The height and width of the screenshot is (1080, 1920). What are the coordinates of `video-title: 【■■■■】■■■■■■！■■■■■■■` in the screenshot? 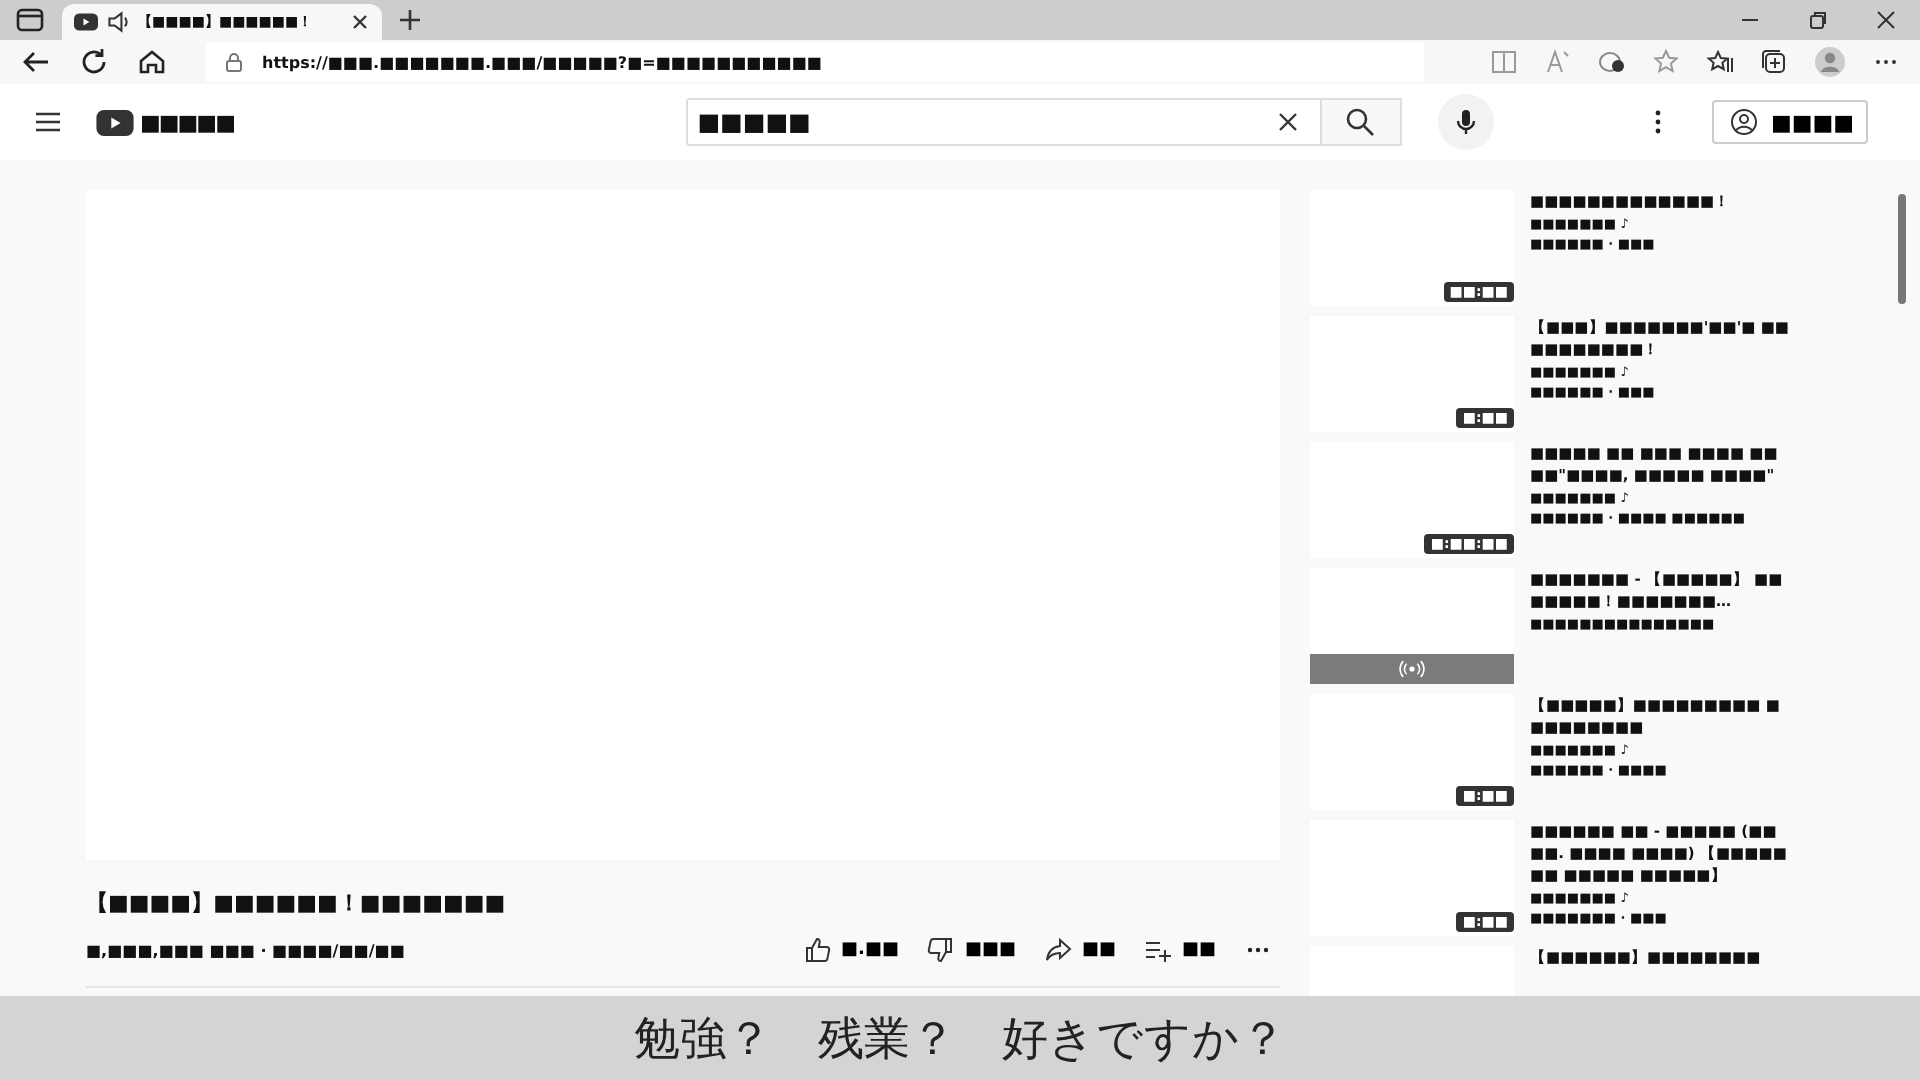 It's located at (297, 903).